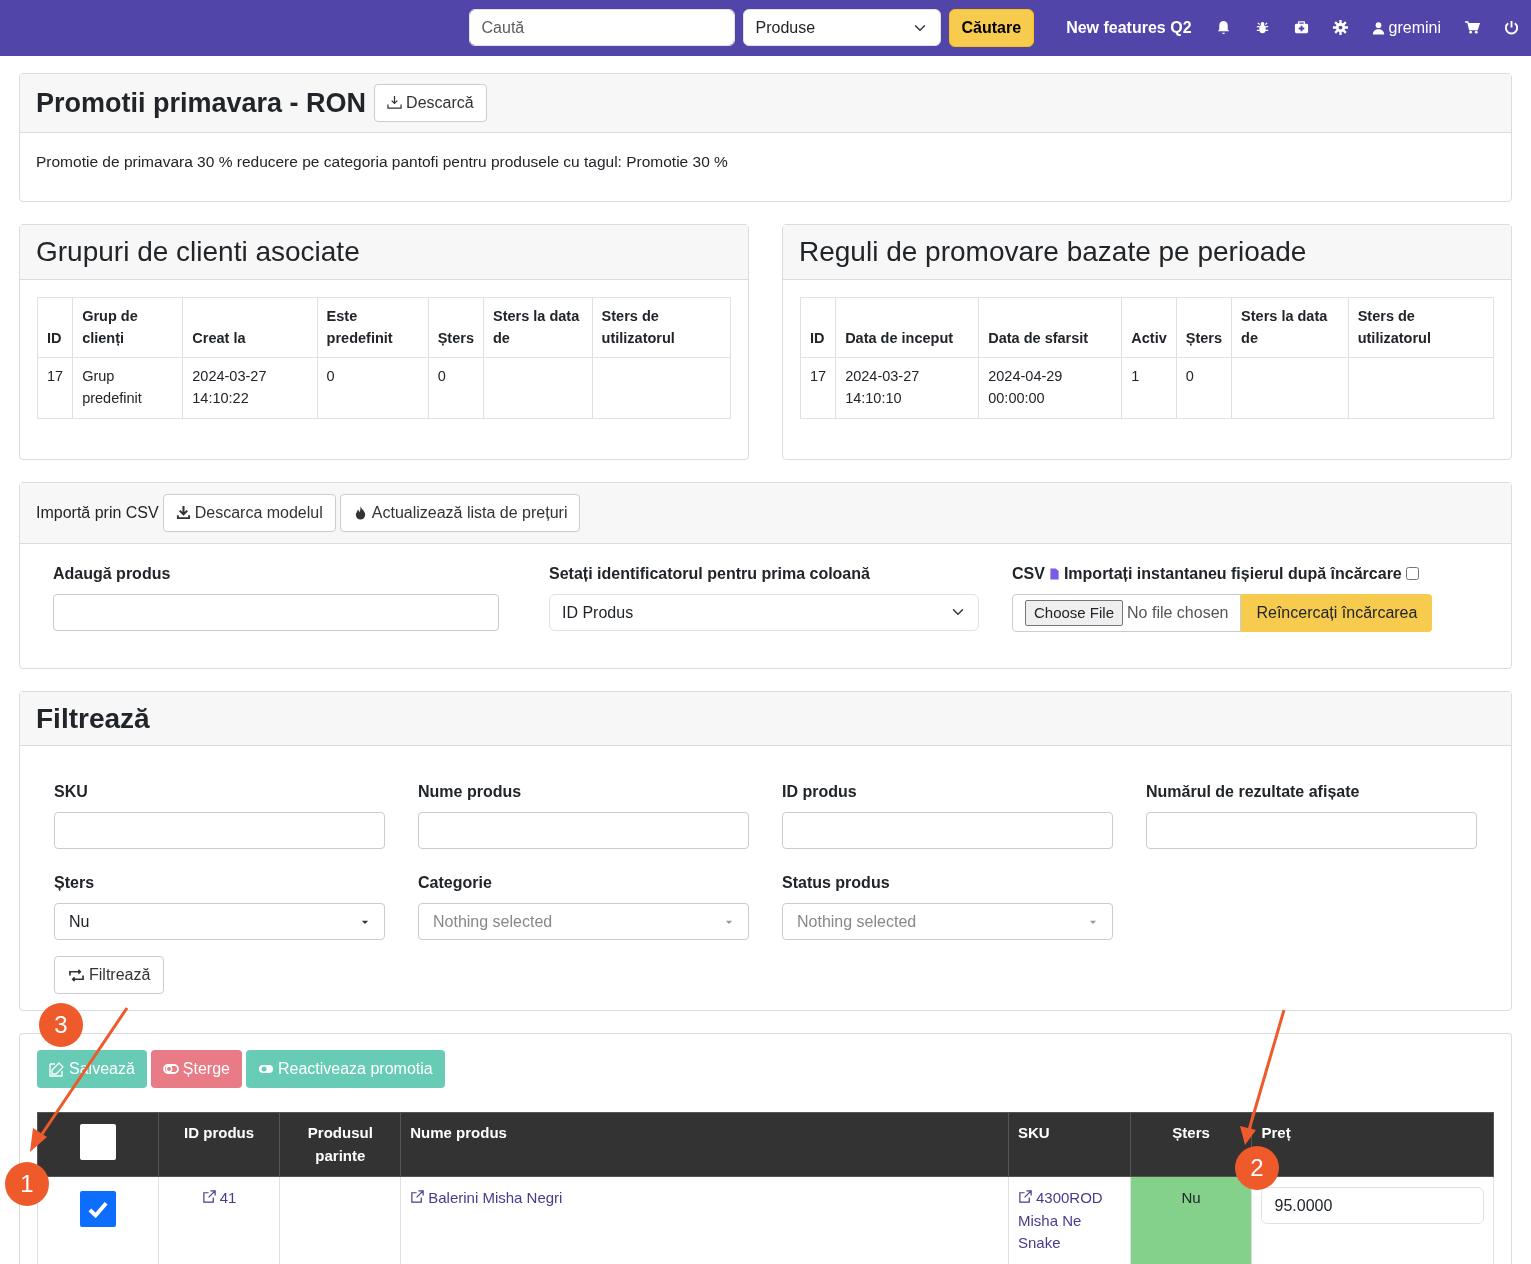  I want to click on filter-dropdown: Nu, so click(219, 922).